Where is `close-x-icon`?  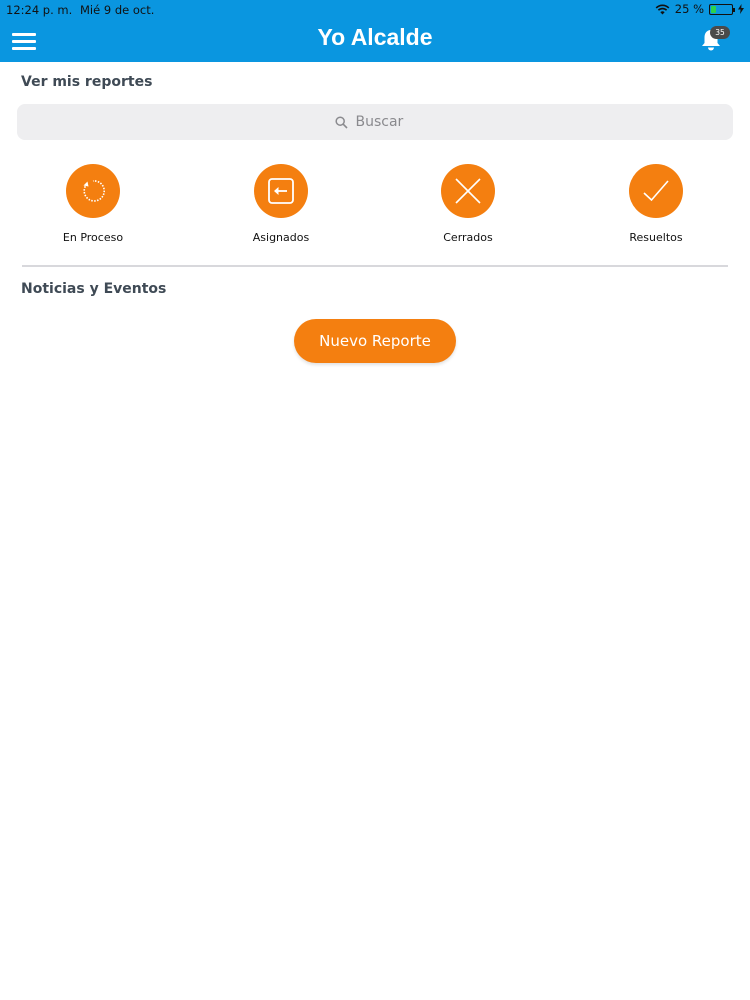
close-x-icon is located at coordinates (468, 191).